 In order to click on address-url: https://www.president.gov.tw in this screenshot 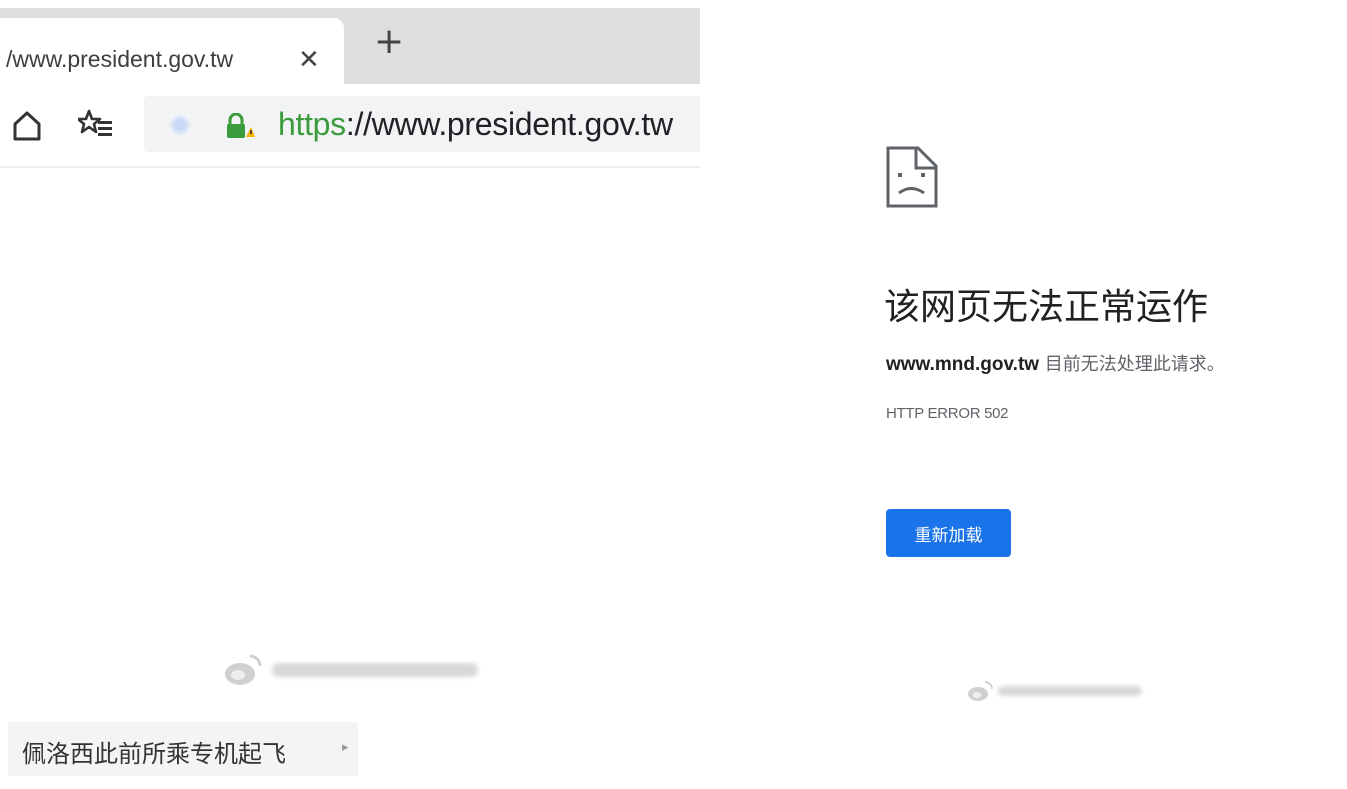, I will do `click(475, 124)`.